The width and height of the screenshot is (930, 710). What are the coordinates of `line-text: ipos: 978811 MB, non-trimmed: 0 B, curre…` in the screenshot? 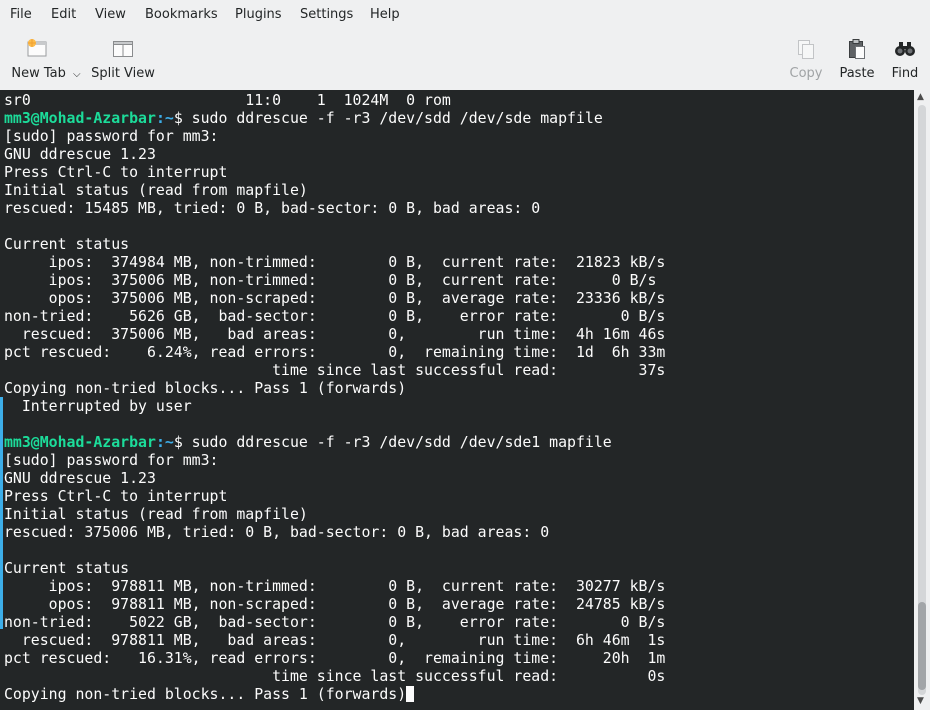 It's located at (335, 586).